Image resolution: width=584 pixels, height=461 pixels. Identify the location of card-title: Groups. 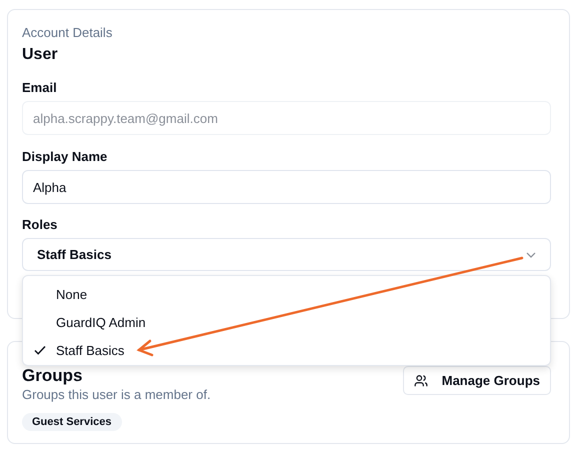
(53, 376).